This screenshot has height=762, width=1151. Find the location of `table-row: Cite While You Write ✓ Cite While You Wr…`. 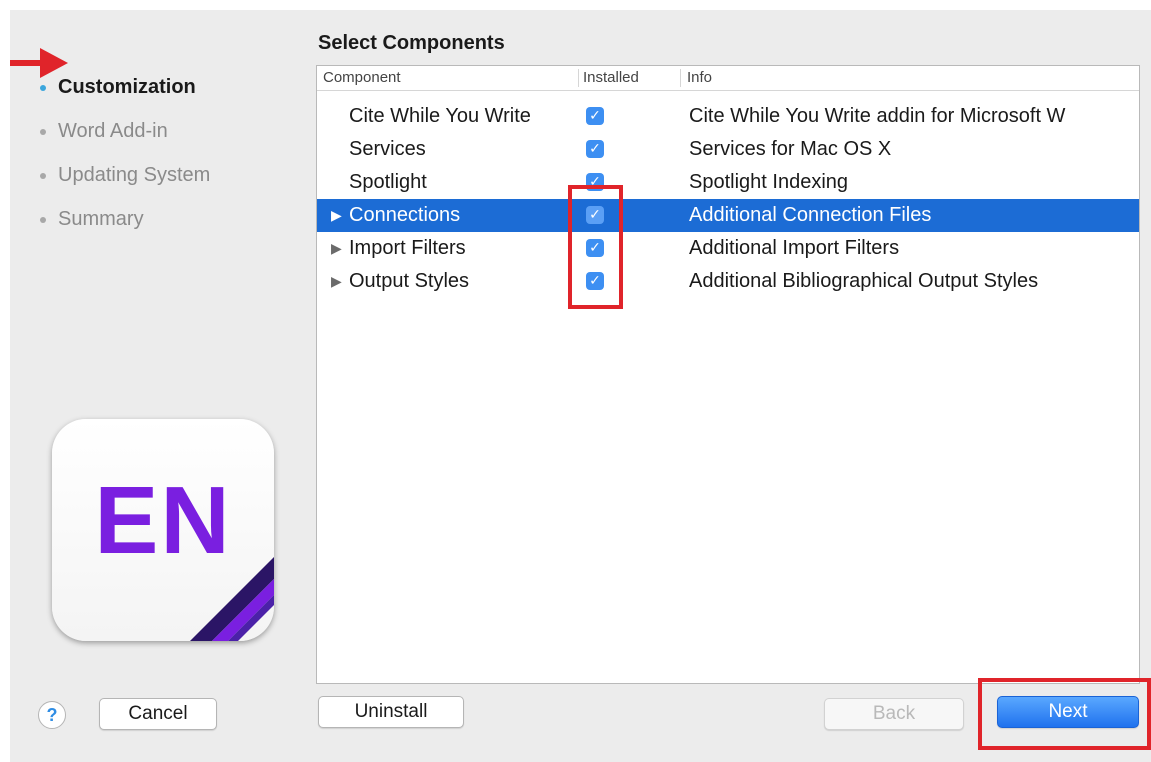

table-row: Cite While You Write ✓ Cite While You Wr… is located at coordinates (728, 116).